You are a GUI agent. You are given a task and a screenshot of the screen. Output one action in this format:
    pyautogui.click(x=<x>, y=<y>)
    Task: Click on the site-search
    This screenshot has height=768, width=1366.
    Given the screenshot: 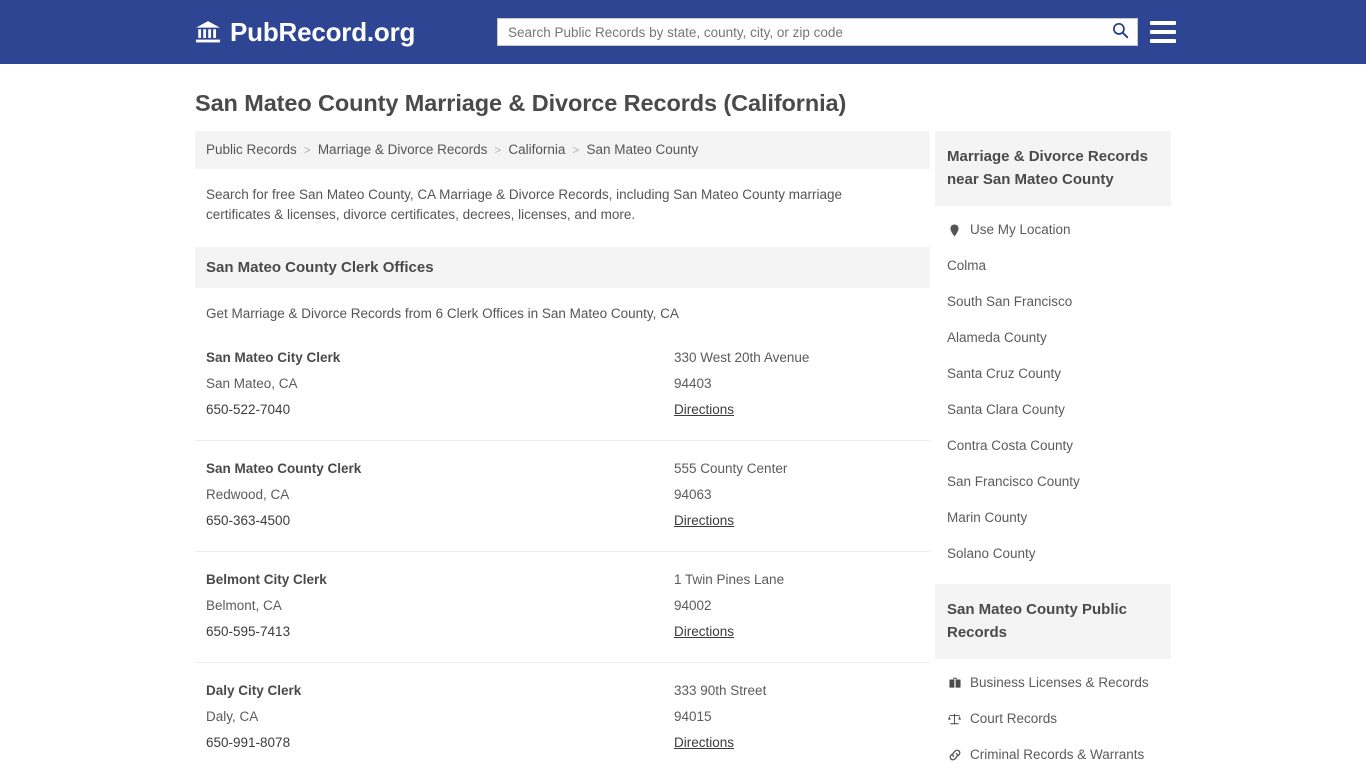 What is the action you would take?
    pyautogui.click(x=817, y=32)
    